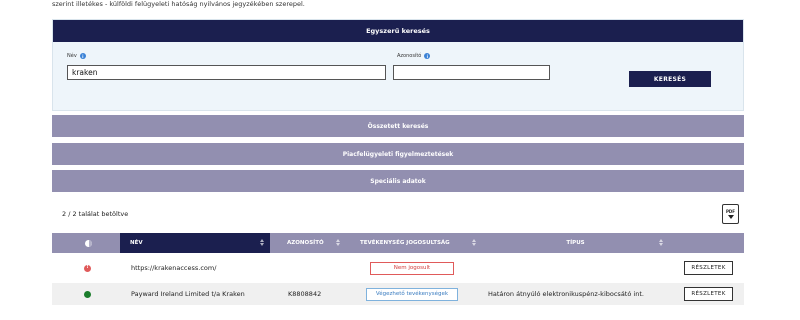  I want to click on pdf-export-icon: PDF, so click(730, 214).